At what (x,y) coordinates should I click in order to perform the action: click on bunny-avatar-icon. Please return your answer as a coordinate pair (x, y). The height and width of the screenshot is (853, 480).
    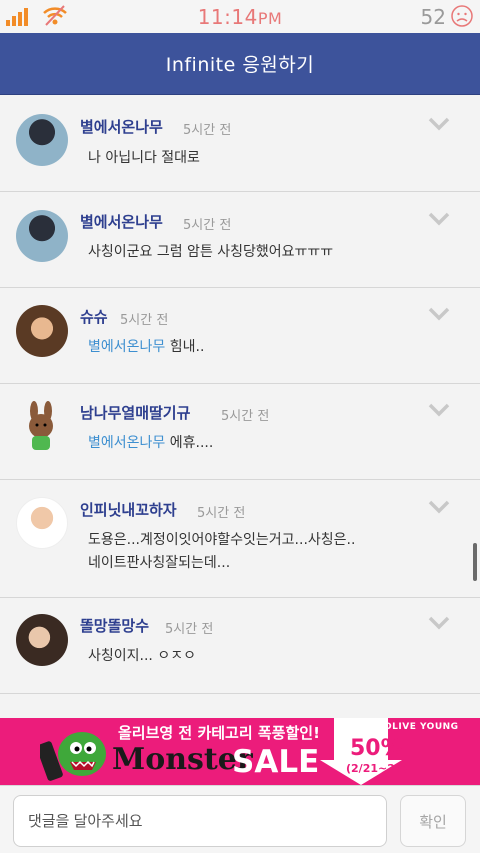
    Looking at the image, I should click on (41, 425).